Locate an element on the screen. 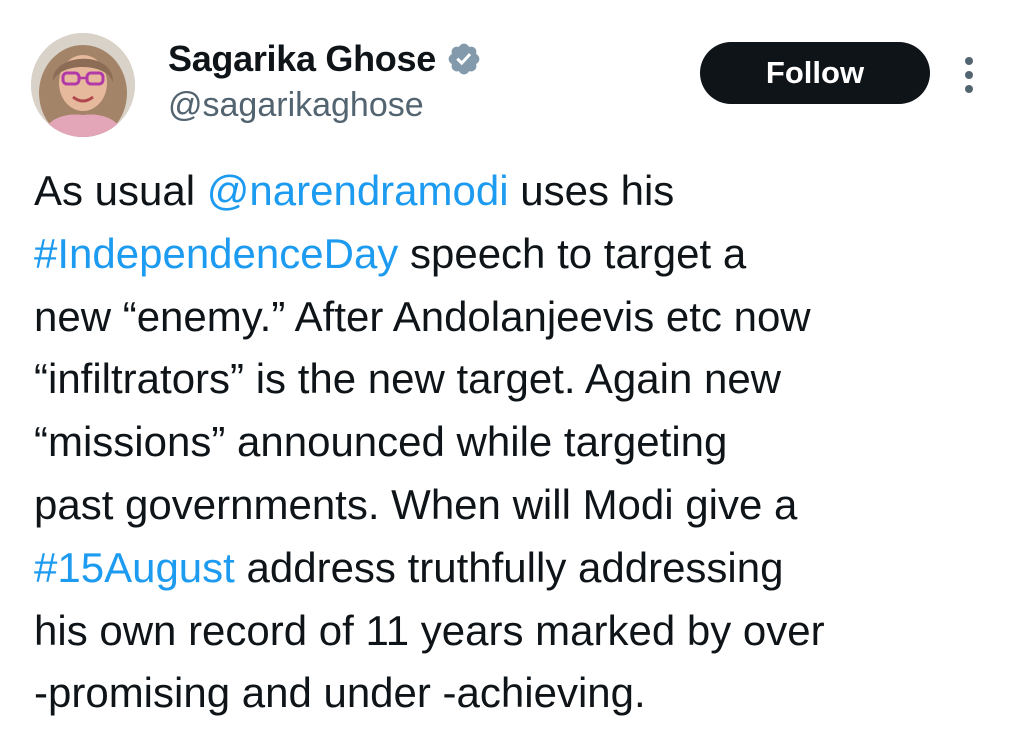  author-info: Sagarika Ghose @sagarikaghose is located at coordinates (325, 80).